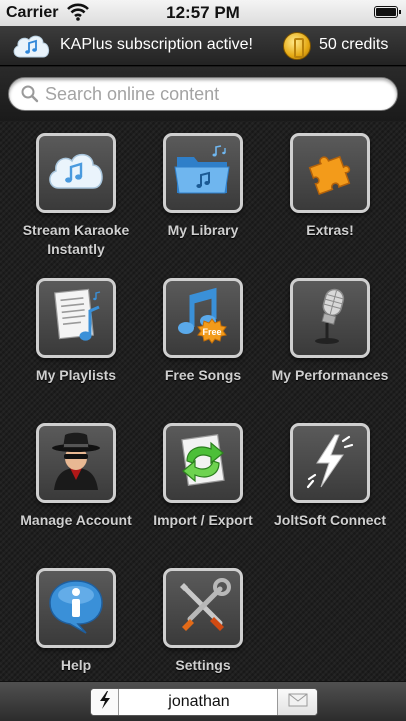 The width and height of the screenshot is (406, 721). What do you see at coordinates (203, 665) in the screenshot?
I see `menu-item-label: Settings` at bounding box center [203, 665].